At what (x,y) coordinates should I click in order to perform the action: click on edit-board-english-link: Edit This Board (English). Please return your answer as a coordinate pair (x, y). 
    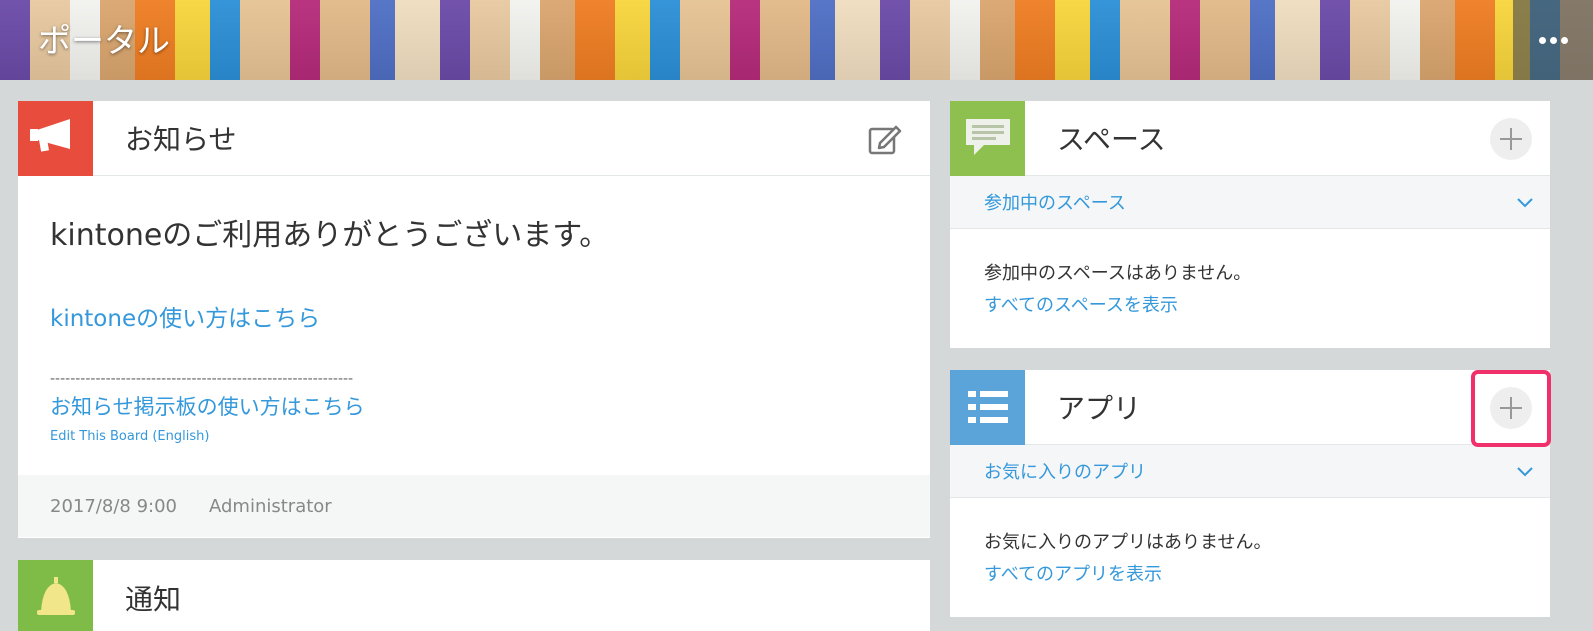
    Looking at the image, I should click on (474, 436).